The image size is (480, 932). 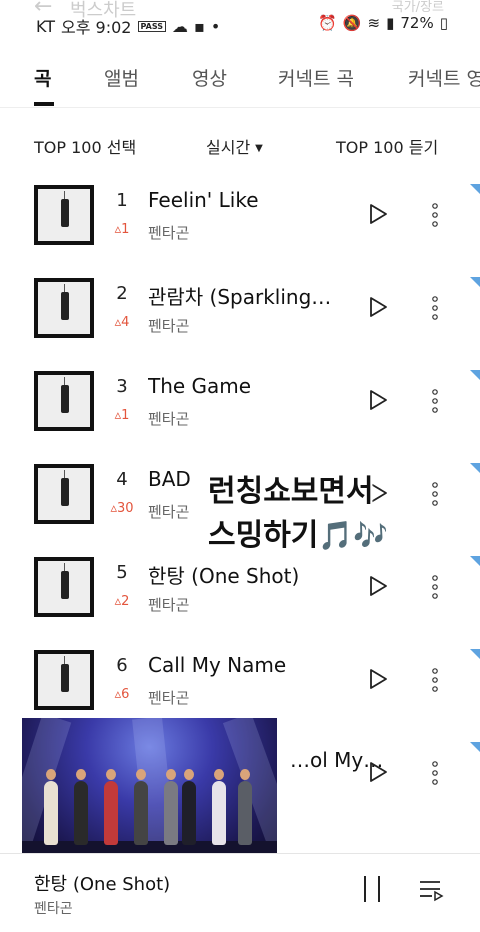 What do you see at coordinates (122, 200) in the screenshot?
I see `rank-number: 1` at bounding box center [122, 200].